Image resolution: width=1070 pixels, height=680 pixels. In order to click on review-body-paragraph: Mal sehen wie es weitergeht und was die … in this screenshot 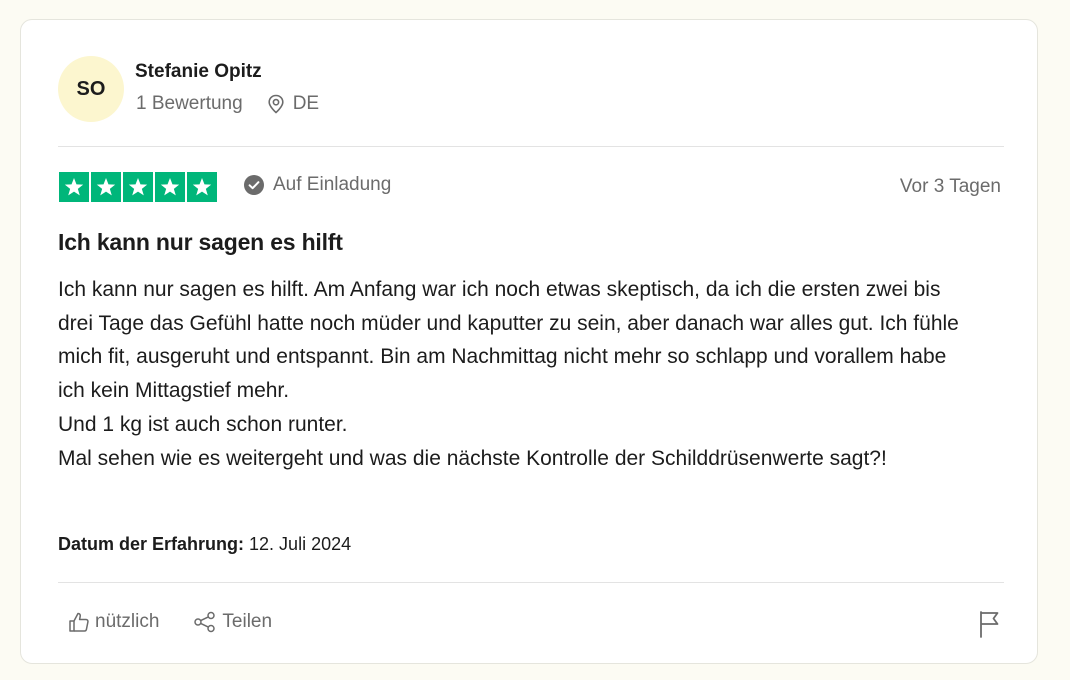, I will do `click(472, 458)`.